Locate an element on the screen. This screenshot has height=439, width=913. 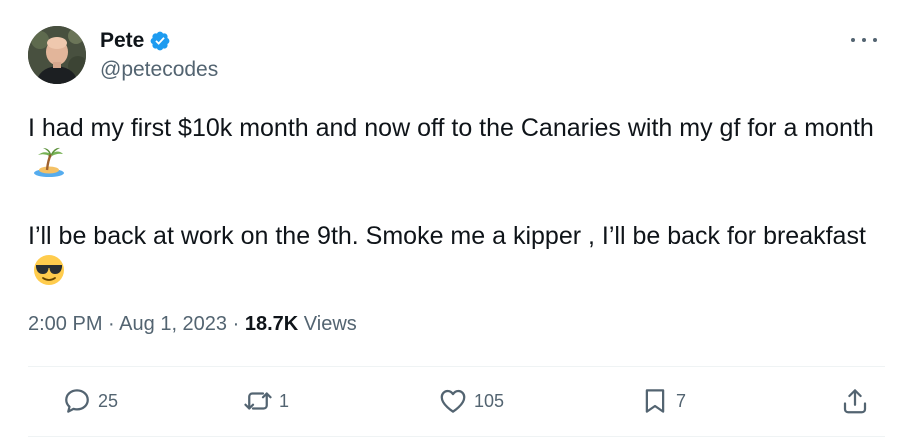
share-button is located at coordinates (855, 401).